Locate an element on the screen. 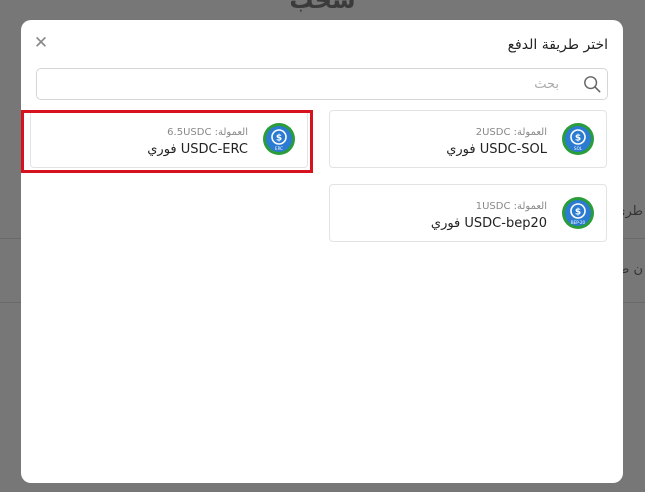 The image size is (645, 492). usdc-coin-icon: $ ERC is located at coordinates (279, 139).